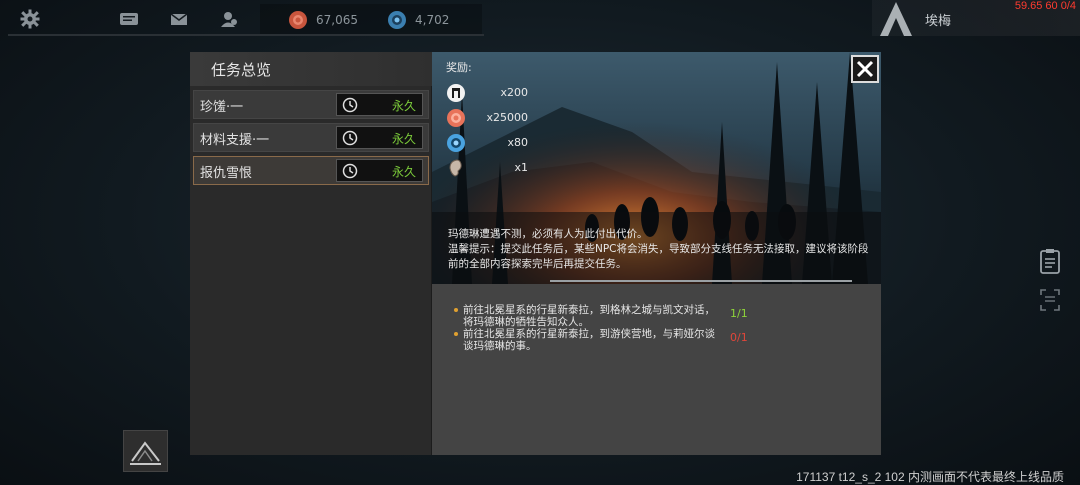 Image resolution: width=1080 pixels, height=485 pixels. Describe the element at coordinates (30, 19) in the screenshot. I see `gear-icon` at that location.